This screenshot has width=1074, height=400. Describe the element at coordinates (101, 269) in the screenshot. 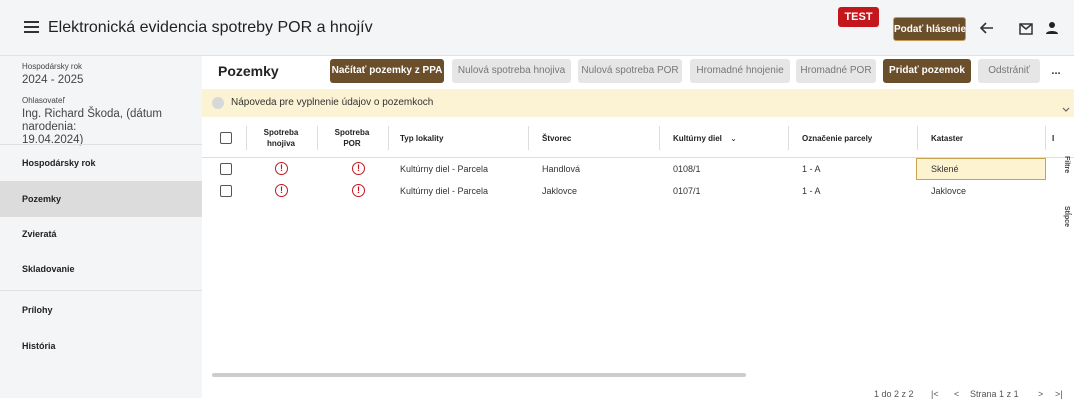

I see `sidebar-item-skladovanie: Skladovanie` at that location.